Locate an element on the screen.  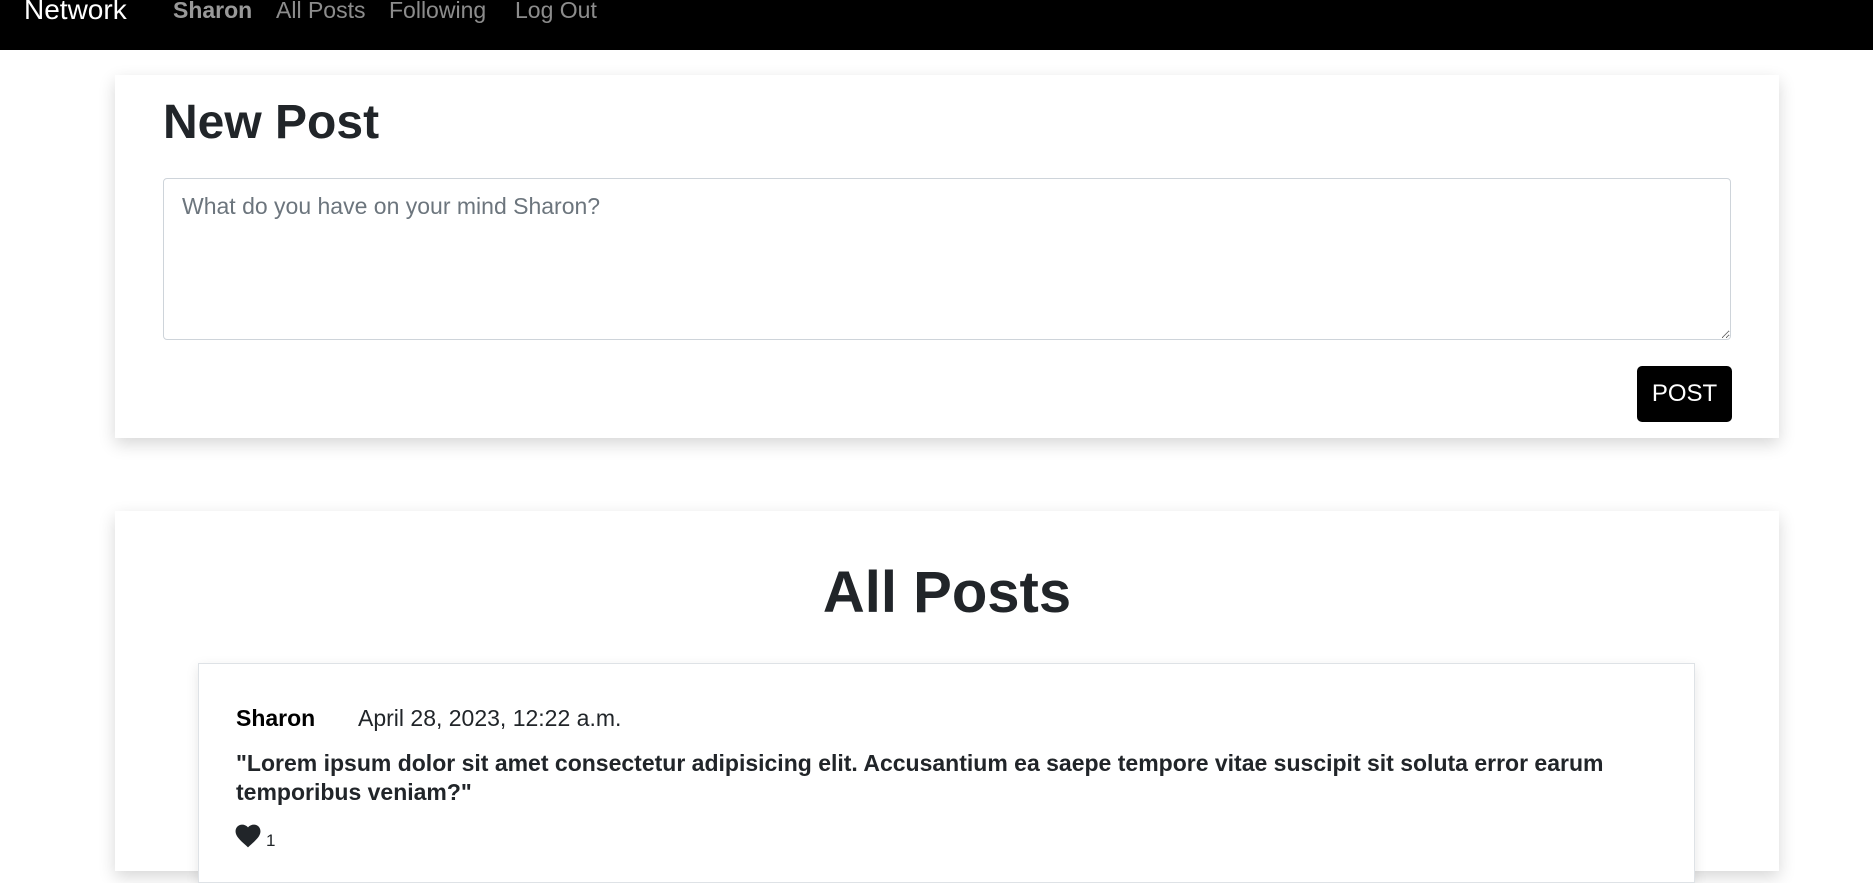
heart-icon is located at coordinates (248, 836).